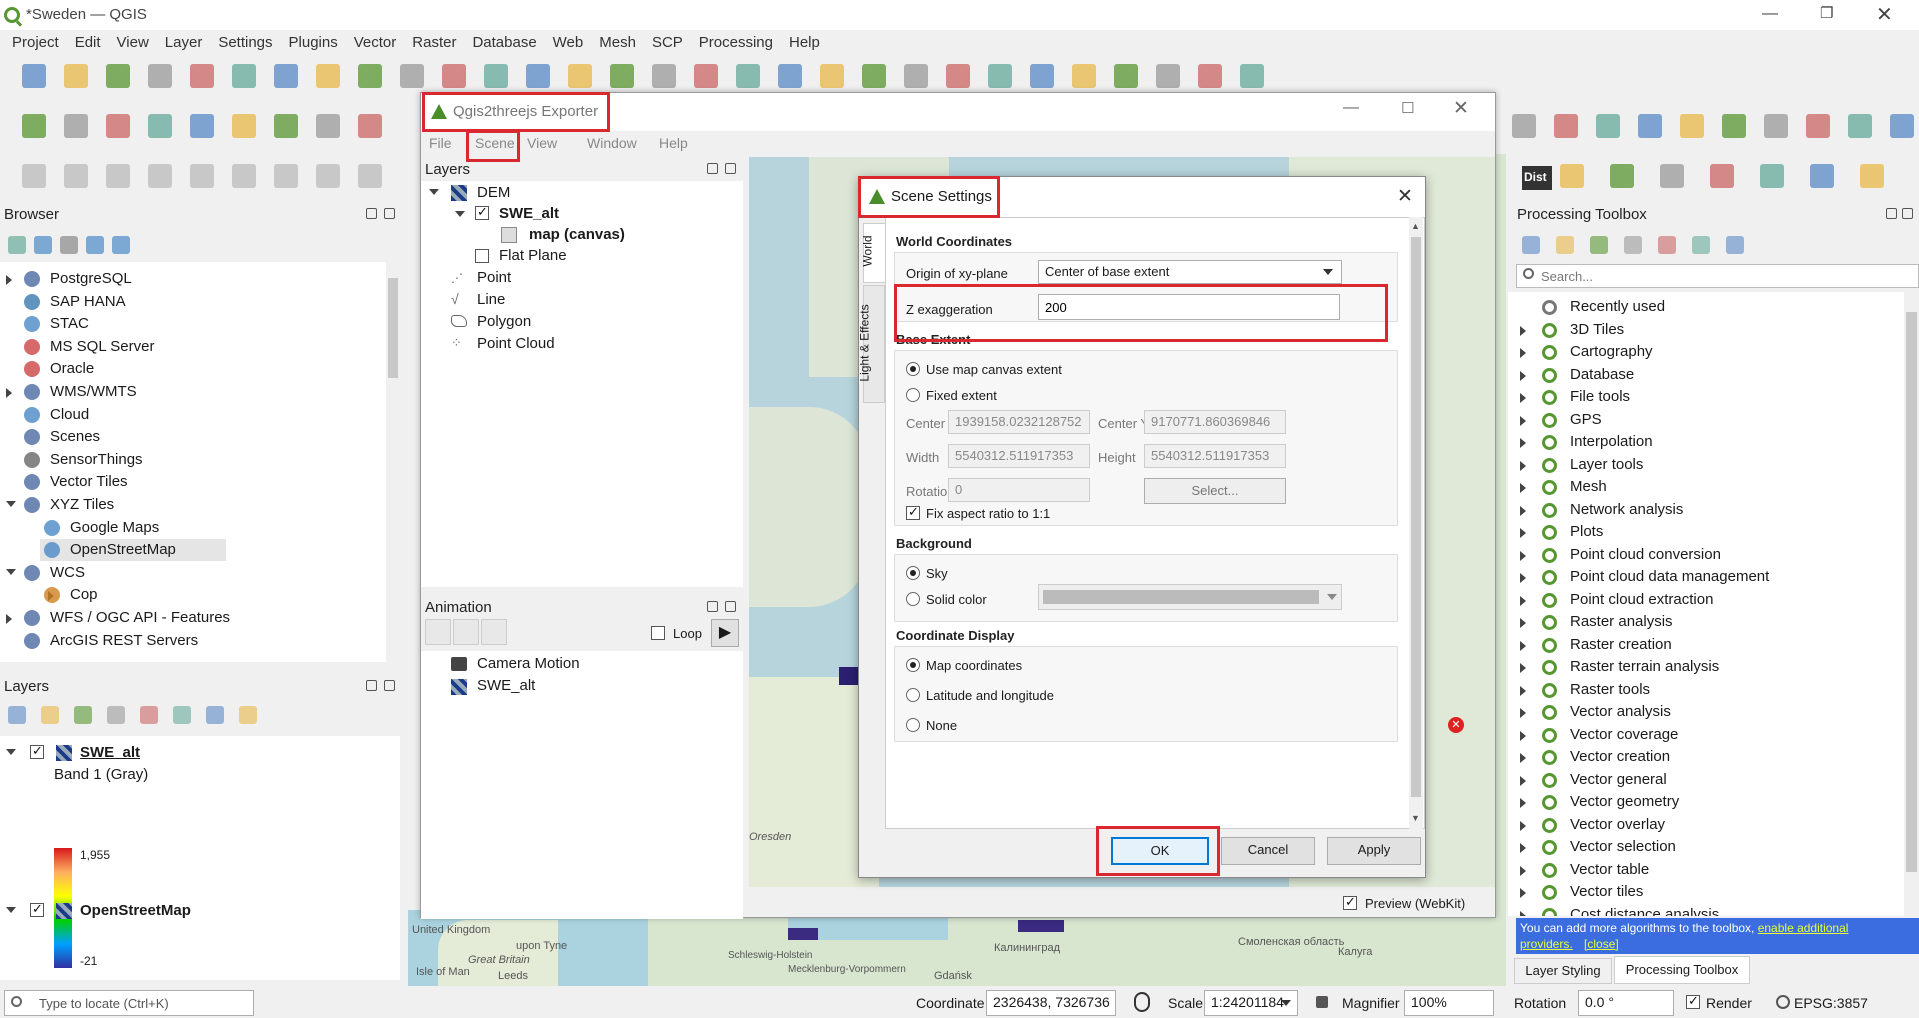 This screenshot has width=1919, height=1018. I want to click on processing-item: Vector analysis, so click(1620, 711).